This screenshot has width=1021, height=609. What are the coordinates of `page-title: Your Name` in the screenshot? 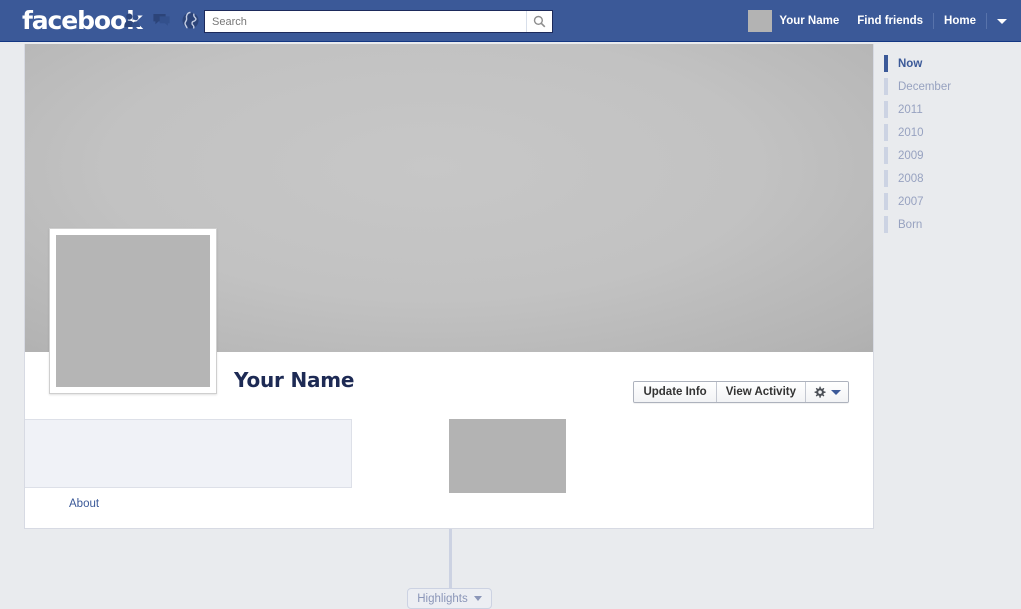 It's located at (294, 380).